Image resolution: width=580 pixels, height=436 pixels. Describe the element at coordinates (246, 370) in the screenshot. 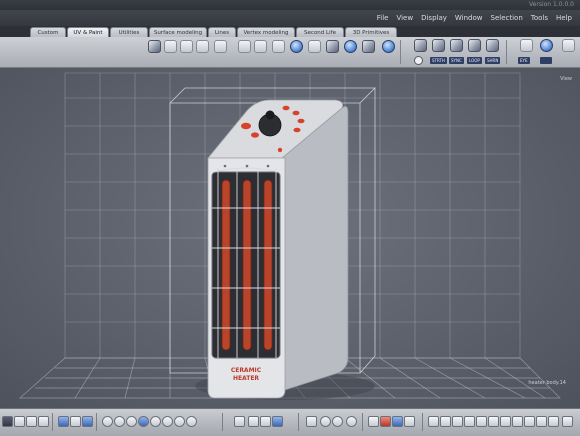

I see `front-text-line1: CERAMIC` at that location.